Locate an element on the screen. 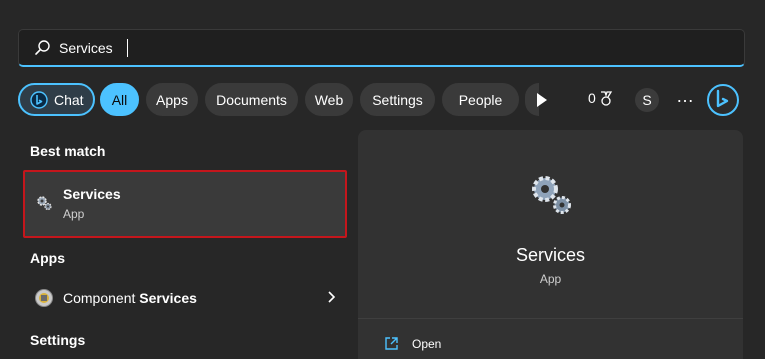 This screenshot has height=359, width=765. open-external-icon is located at coordinates (391, 343).